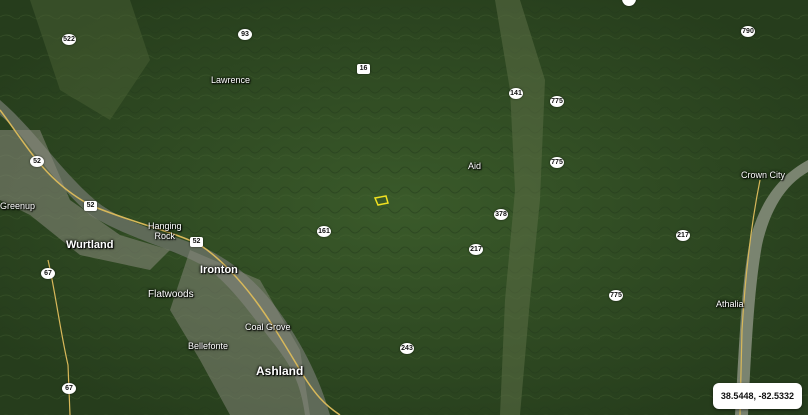 Image resolution: width=808 pixels, height=415 pixels. What do you see at coordinates (763, 175) in the screenshot?
I see `place-label-crown-city: Crown City` at bounding box center [763, 175].